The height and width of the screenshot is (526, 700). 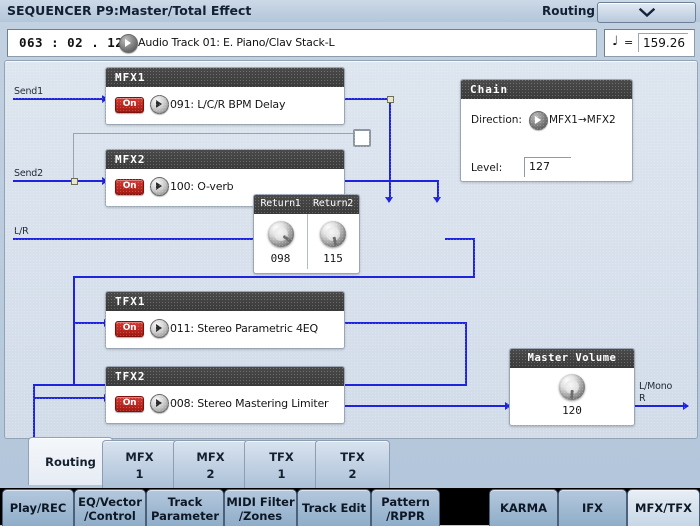 I want to click on tfx2-title: TFX2, so click(x=130, y=376).